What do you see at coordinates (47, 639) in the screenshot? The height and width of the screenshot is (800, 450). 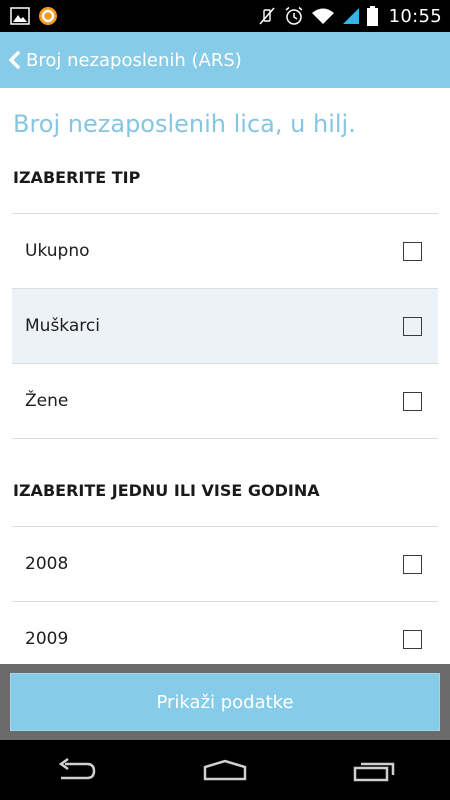 I see `list-item-label: 2009` at bounding box center [47, 639].